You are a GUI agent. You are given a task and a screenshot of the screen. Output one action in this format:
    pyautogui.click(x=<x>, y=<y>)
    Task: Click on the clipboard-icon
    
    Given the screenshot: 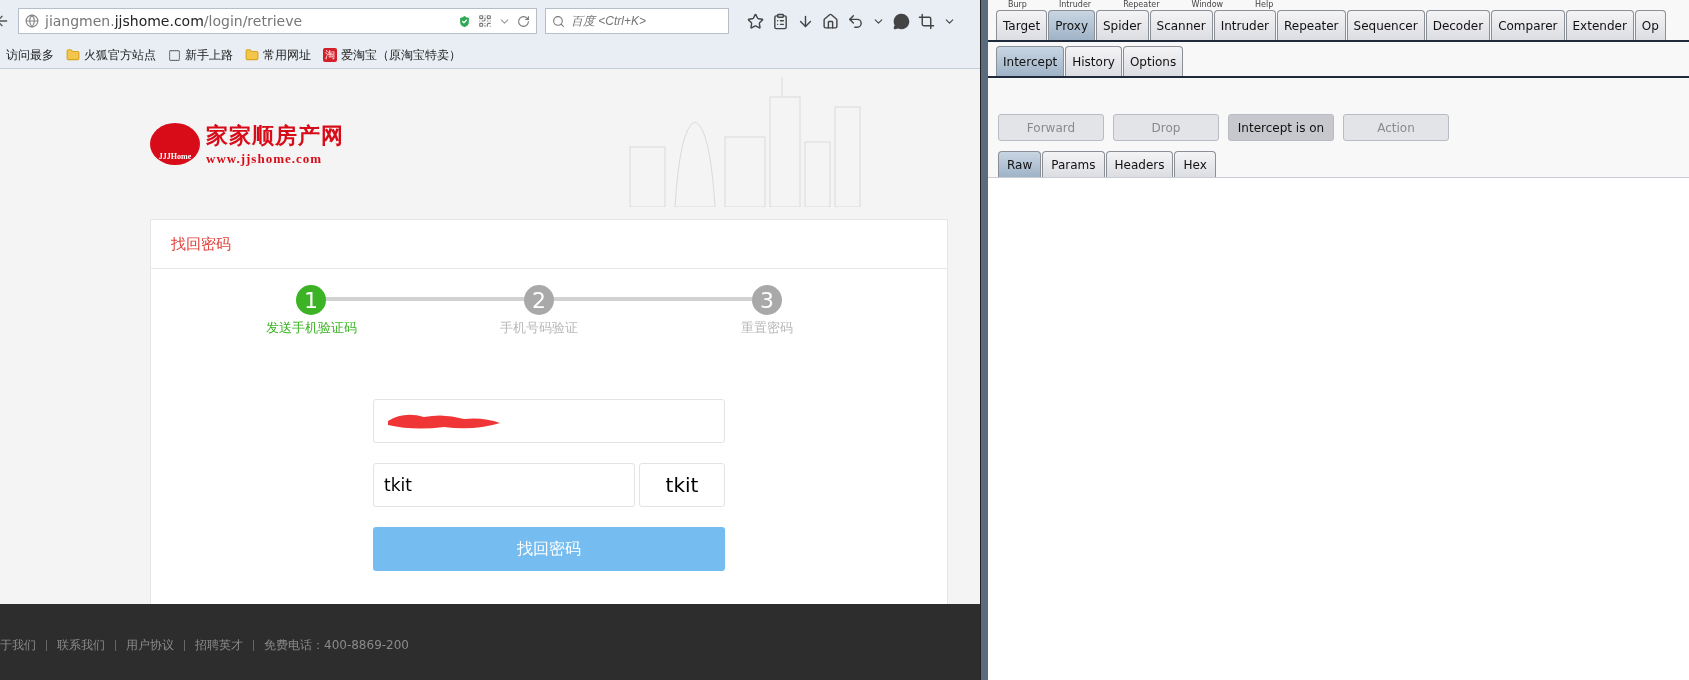 What is the action you would take?
    pyautogui.click(x=780, y=21)
    